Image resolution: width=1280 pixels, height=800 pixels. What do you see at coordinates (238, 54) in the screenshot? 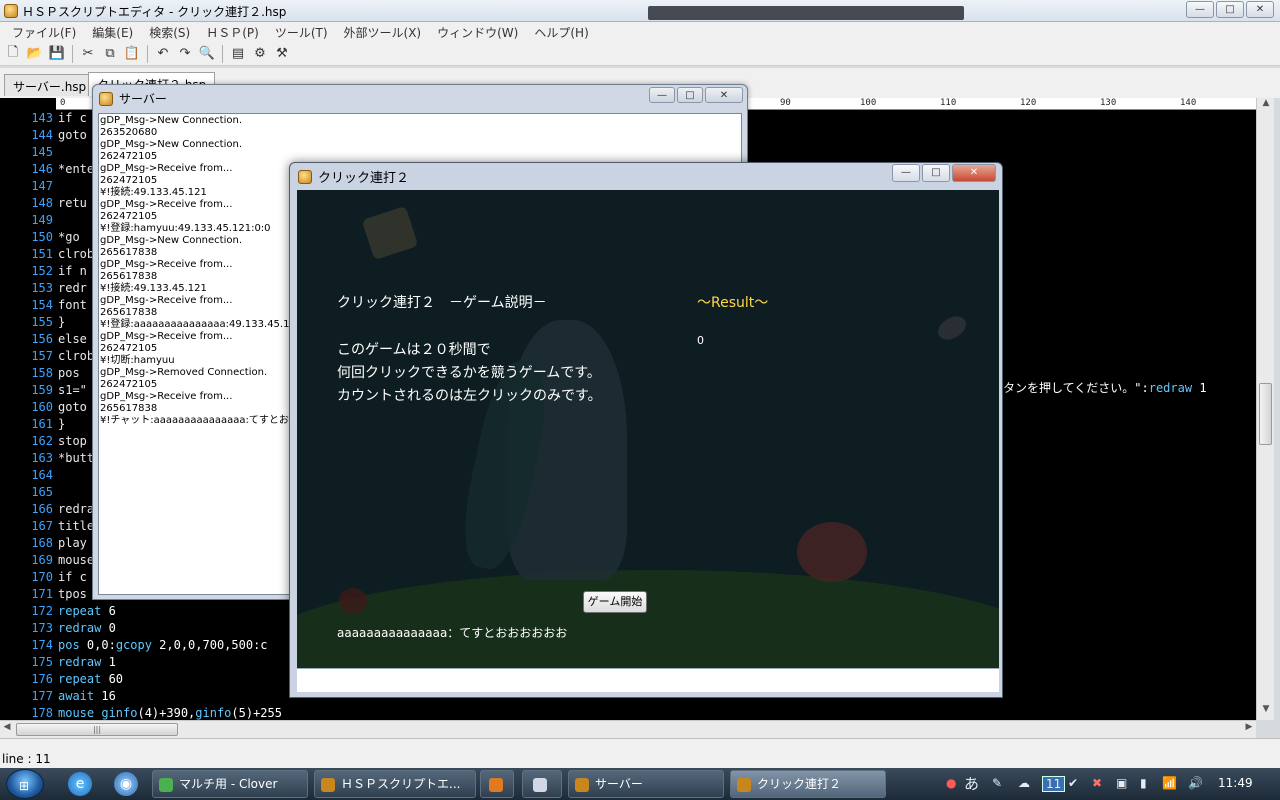
I see `run-icon: ▤` at bounding box center [238, 54].